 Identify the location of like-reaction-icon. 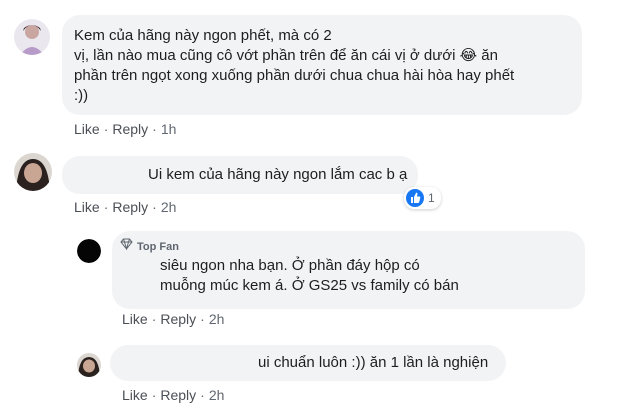
(415, 198).